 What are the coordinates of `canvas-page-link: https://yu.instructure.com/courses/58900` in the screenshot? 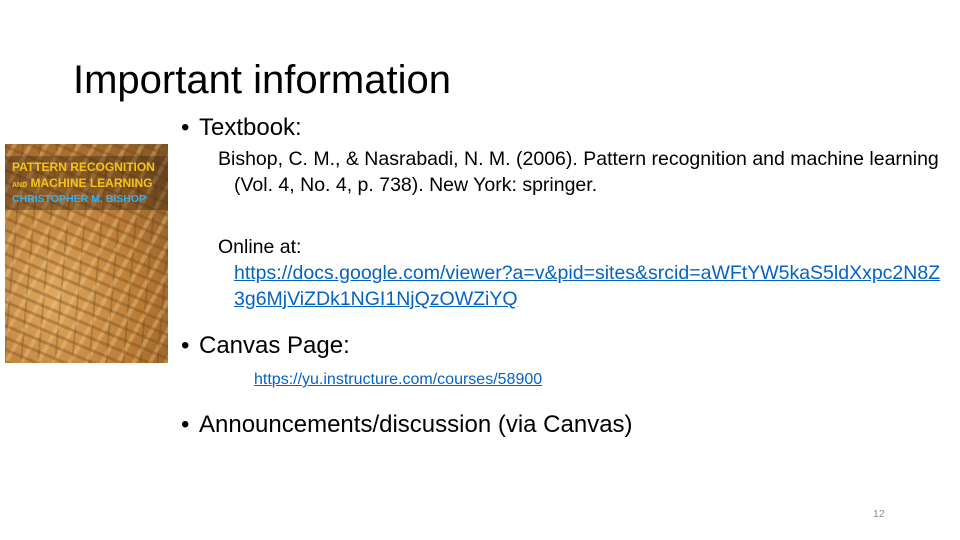 It's located at (398, 380).